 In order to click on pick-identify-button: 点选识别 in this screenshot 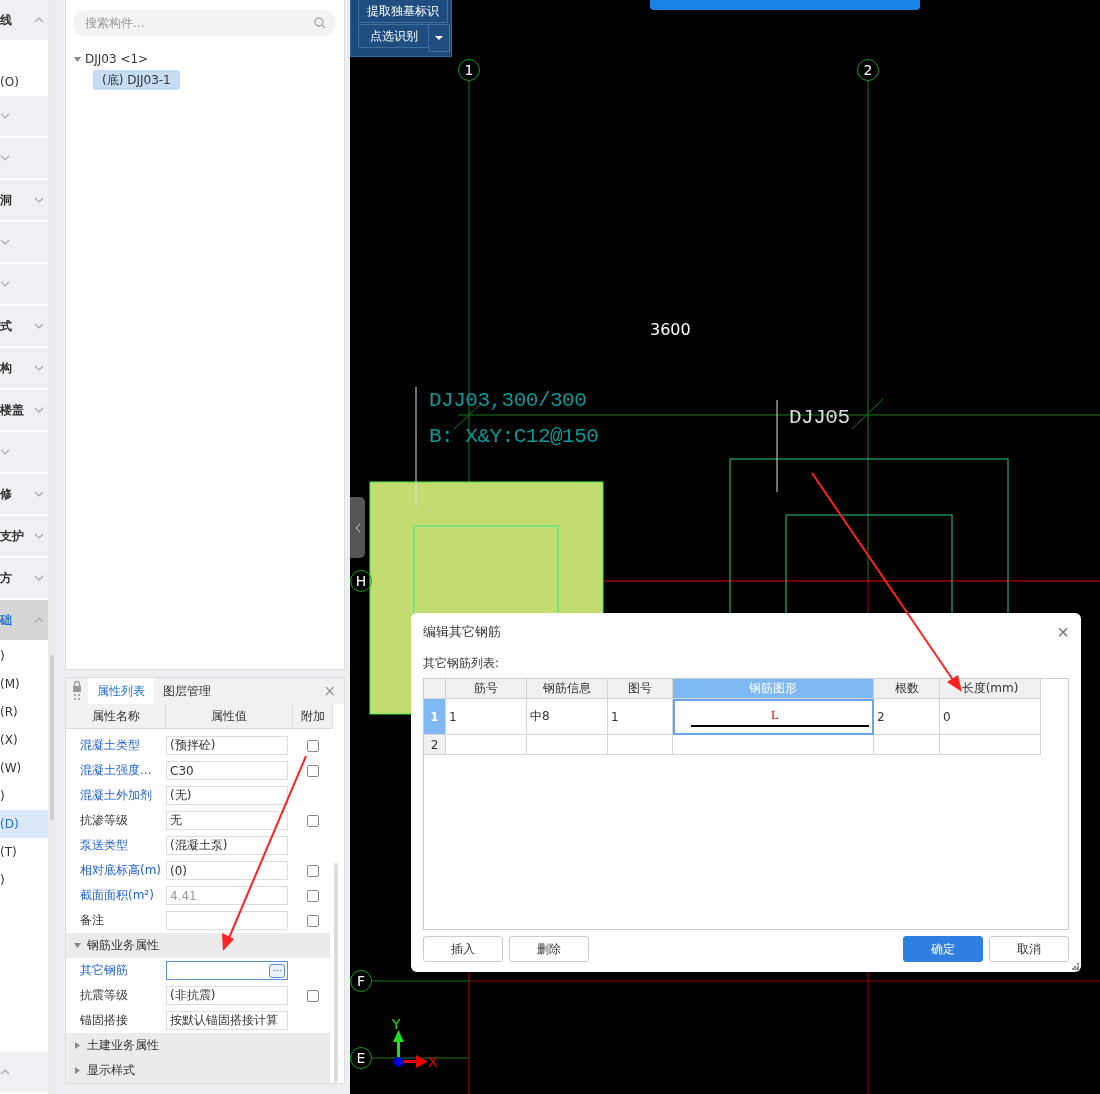, I will do `click(393, 36)`.